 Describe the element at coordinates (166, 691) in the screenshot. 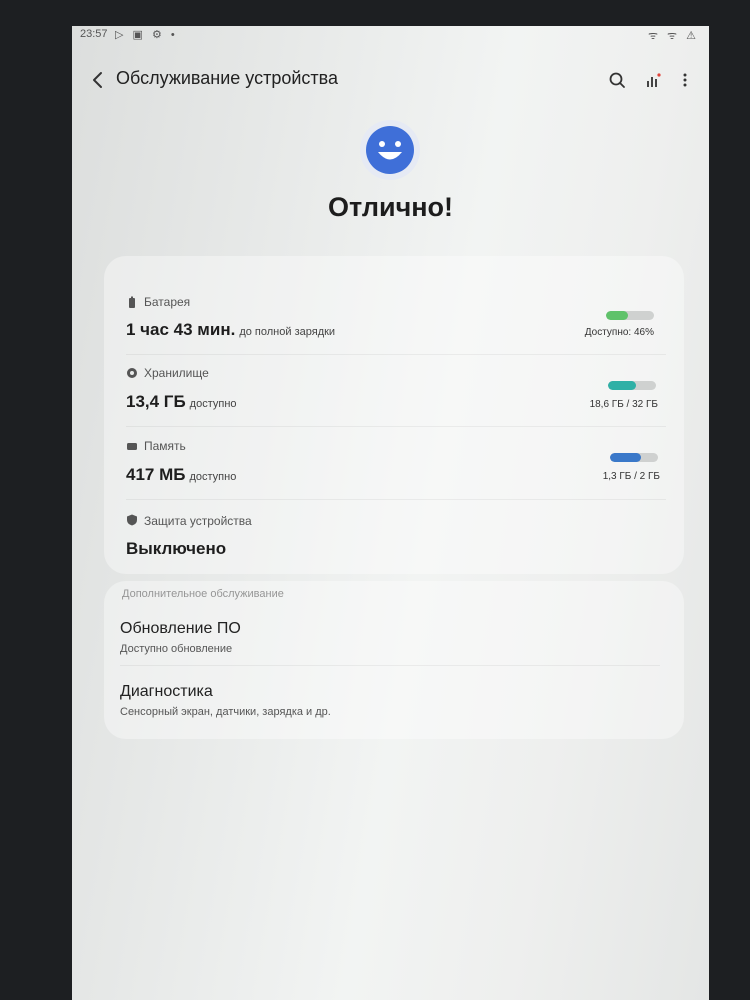

I see `diagnostics-title: Диагностика` at that location.